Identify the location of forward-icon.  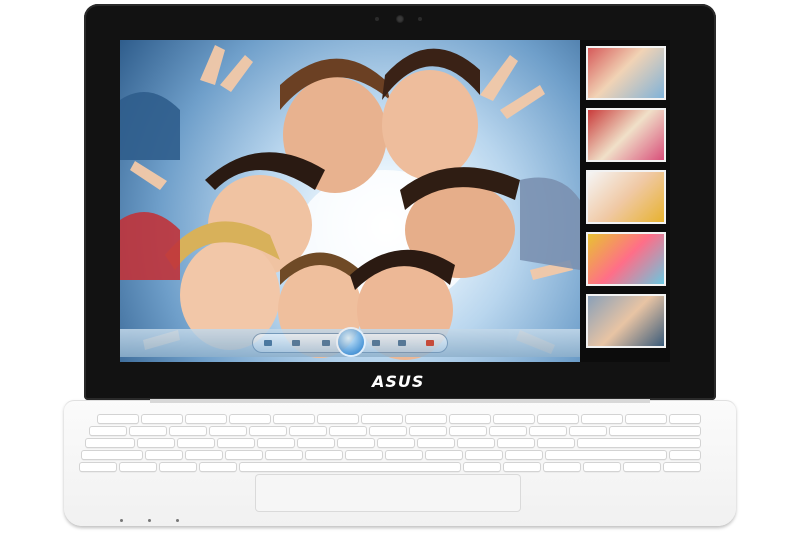
(376, 343).